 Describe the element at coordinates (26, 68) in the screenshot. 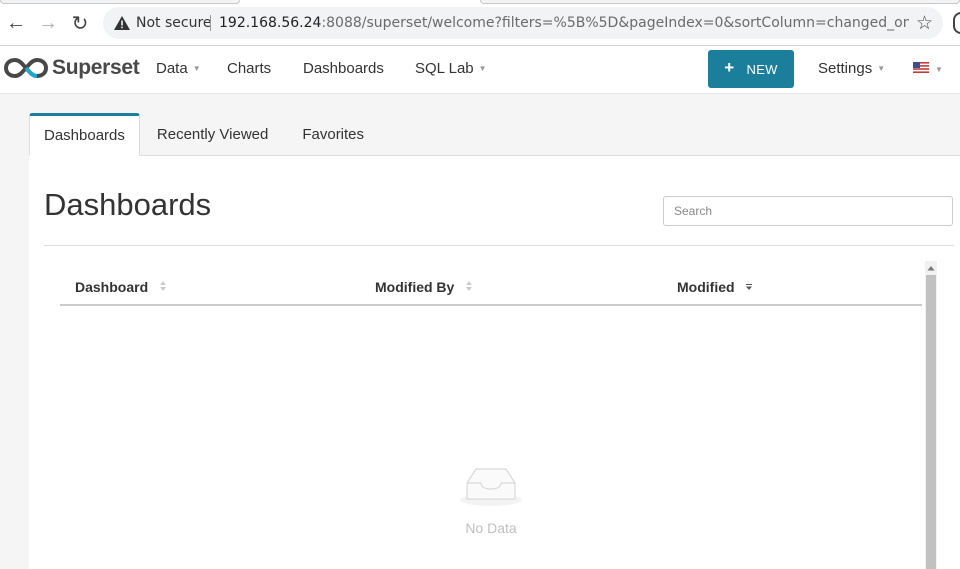

I see `superset-logo-icon` at that location.